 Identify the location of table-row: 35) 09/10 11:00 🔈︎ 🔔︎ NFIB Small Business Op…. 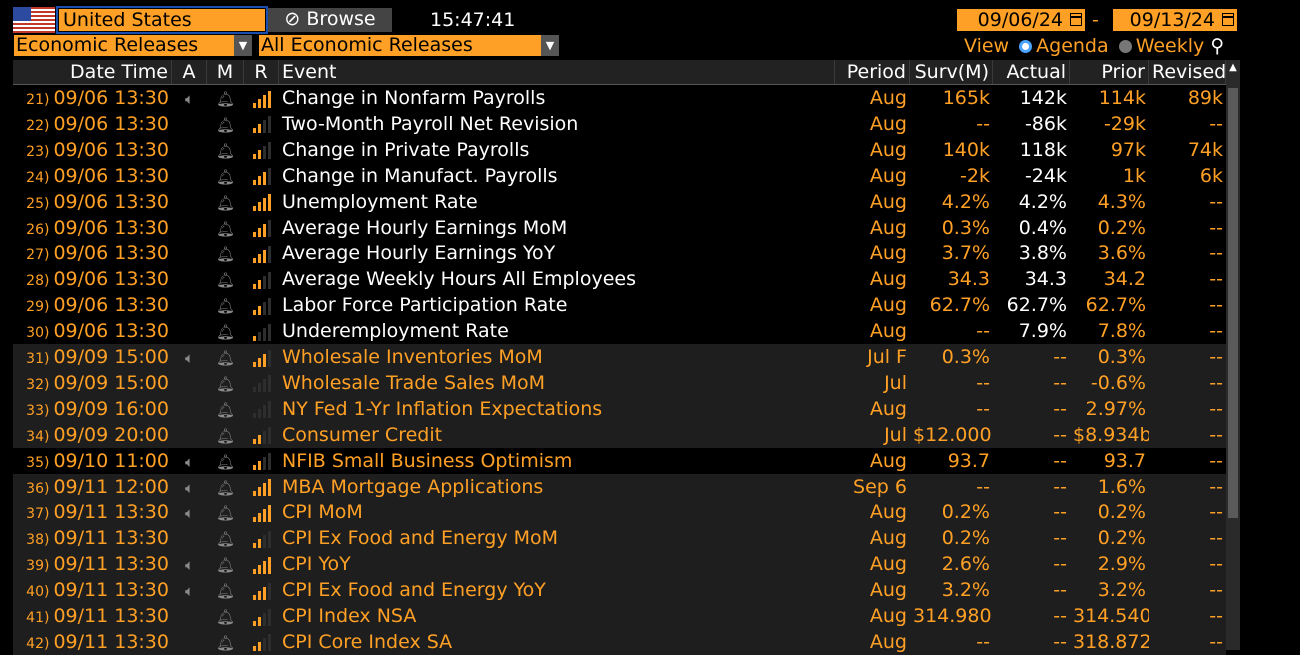
(619, 460).